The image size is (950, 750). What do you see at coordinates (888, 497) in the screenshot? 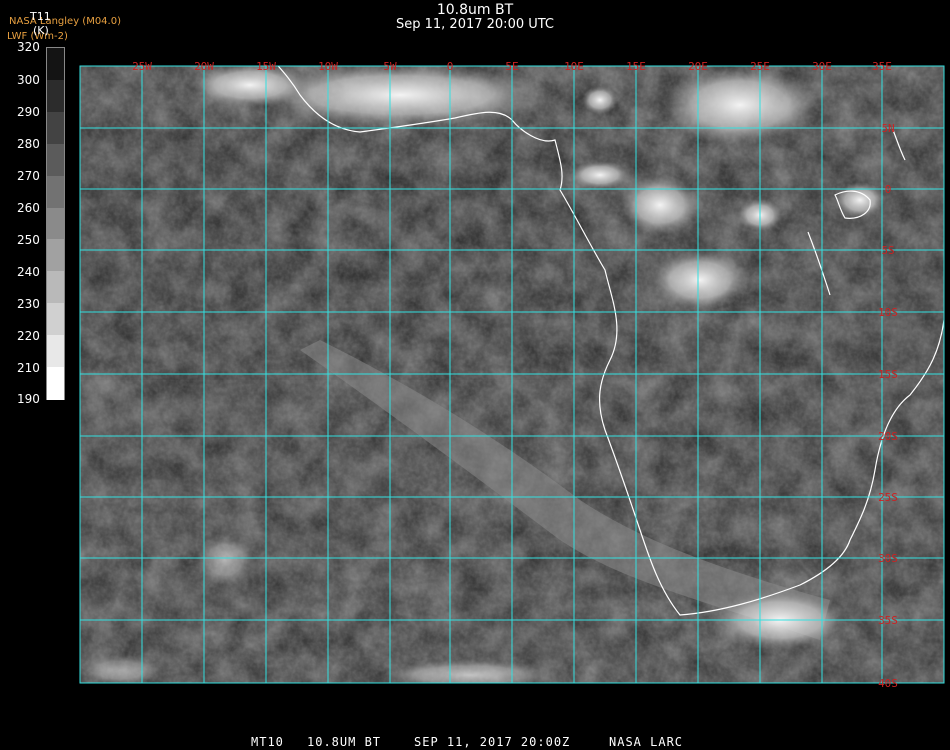
I see `latitude-label: 25S` at bounding box center [888, 497].